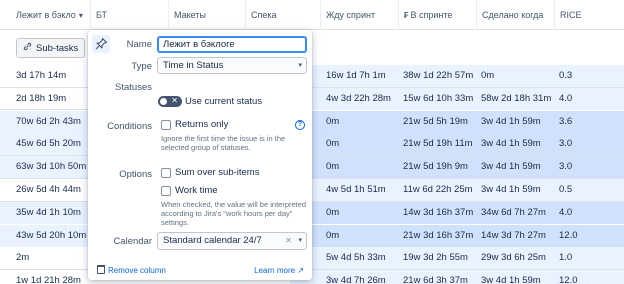 The image size is (624, 284). What do you see at coordinates (232, 44) in the screenshot?
I see `name-input` at bounding box center [232, 44].